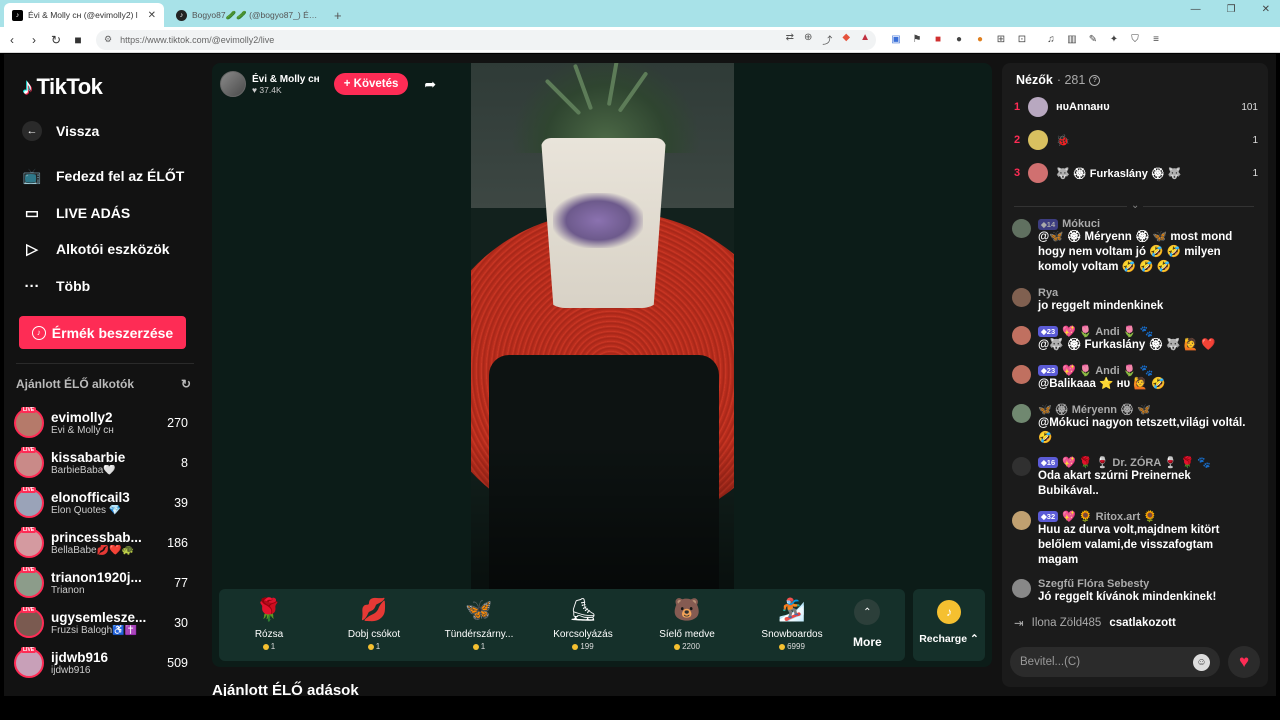 Image resolution: width=1280 pixels, height=720 pixels. What do you see at coordinates (17, 15) in the screenshot?
I see `tiktok-favicon-icon: ♪` at bounding box center [17, 15].